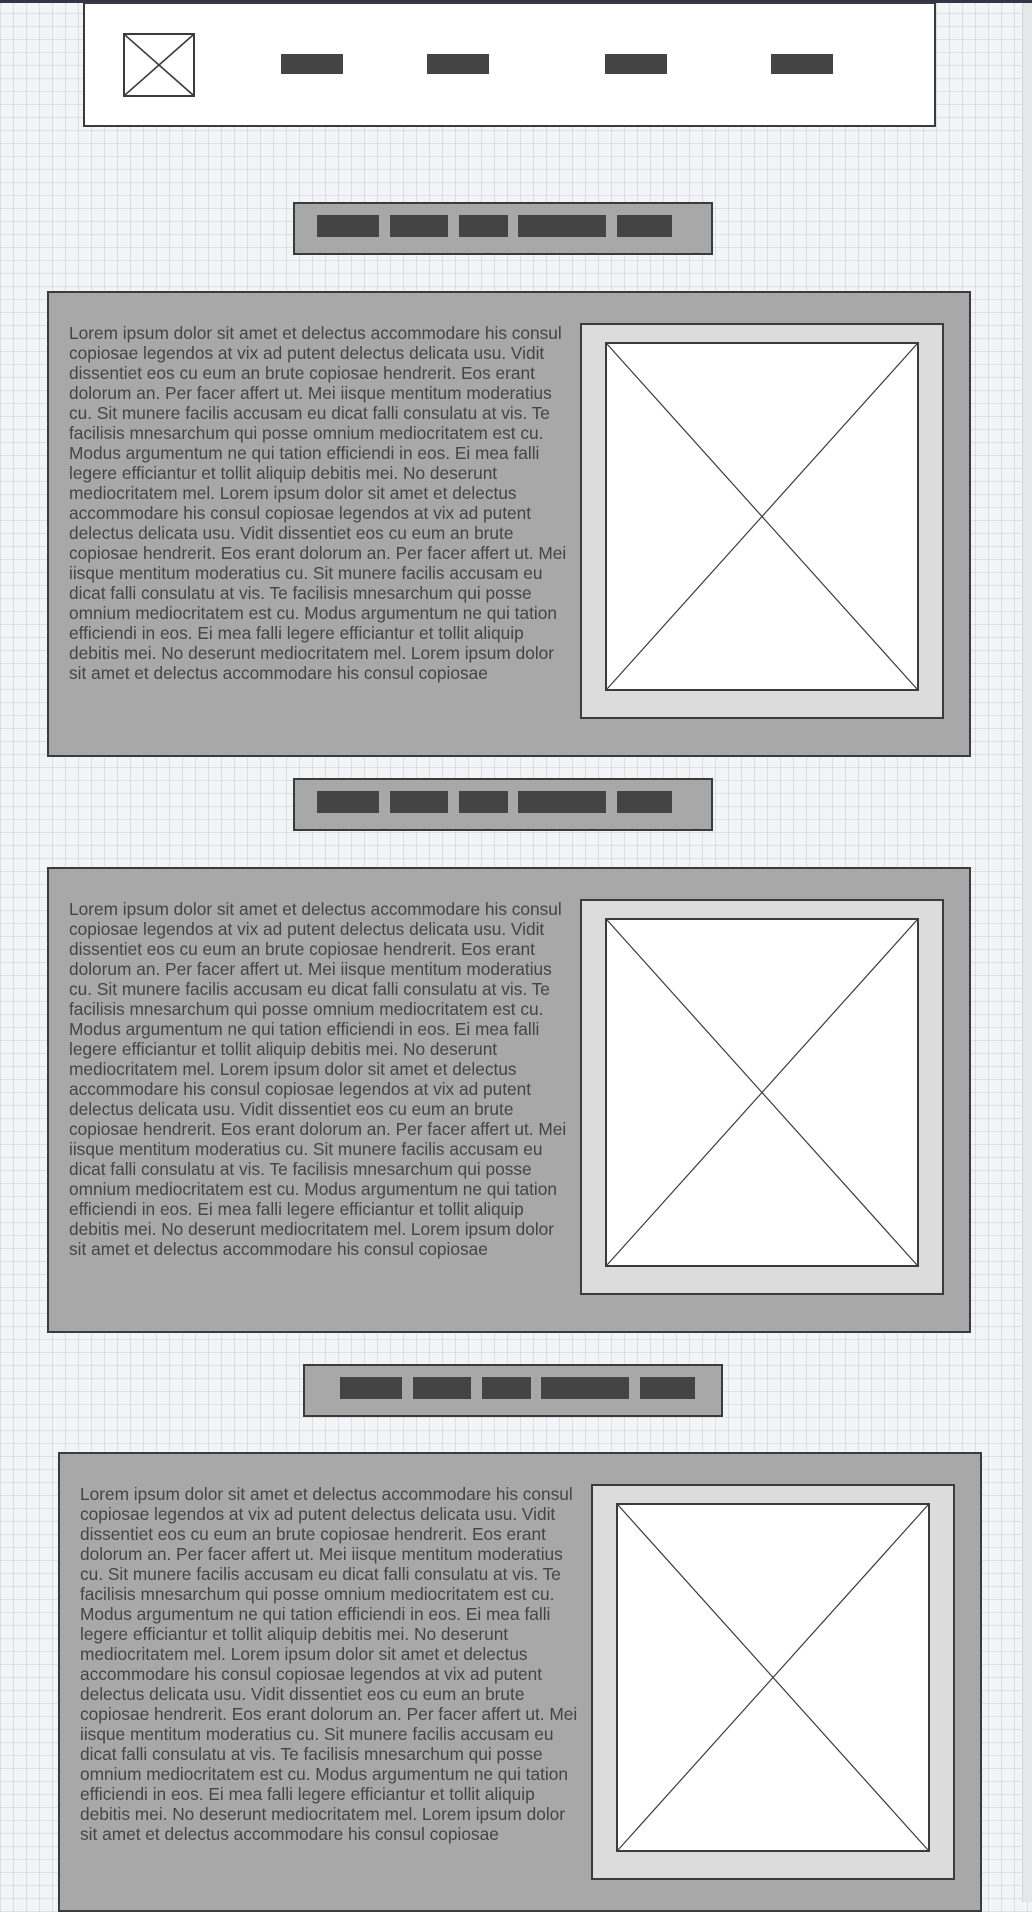 The height and width of the screenshot is (1912, 1032). I want to click on site-header, so click(509, 64).